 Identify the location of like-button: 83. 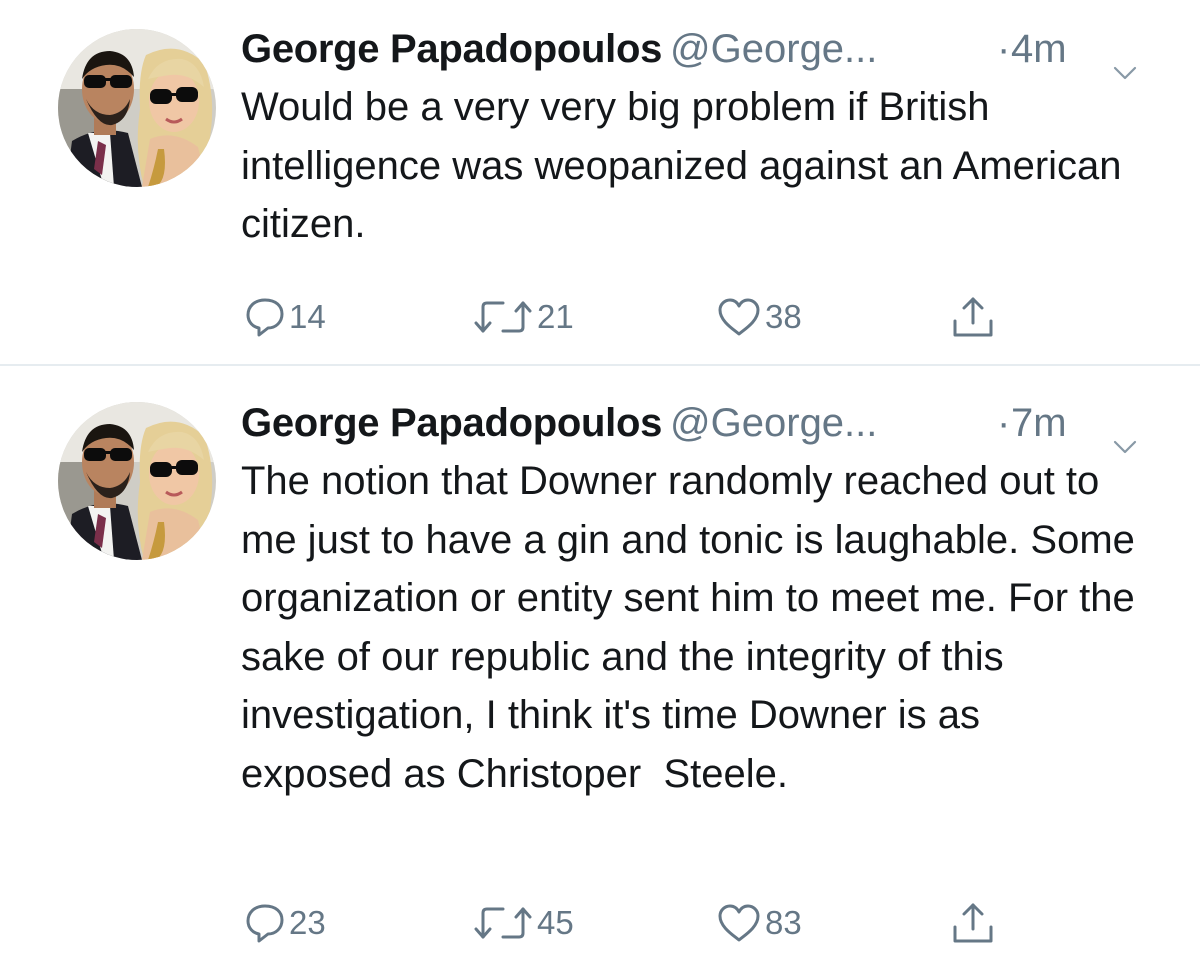
(759, 923).